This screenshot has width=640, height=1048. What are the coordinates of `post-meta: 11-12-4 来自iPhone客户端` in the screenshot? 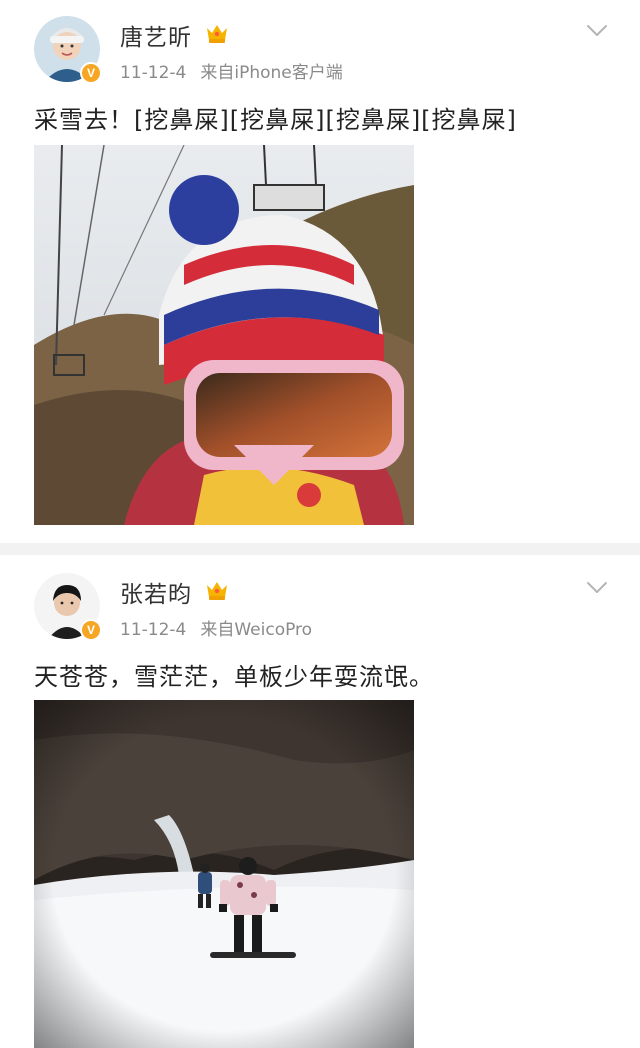 It's located at (231, 70).